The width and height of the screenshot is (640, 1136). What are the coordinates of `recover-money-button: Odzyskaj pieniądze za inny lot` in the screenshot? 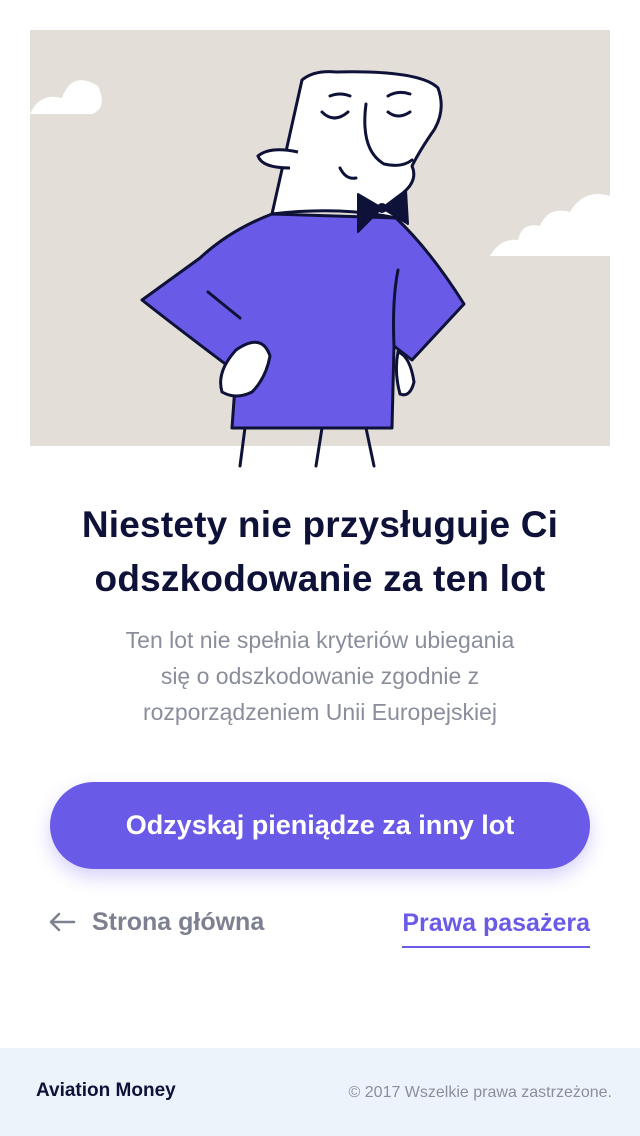 It's located at (320, 825).